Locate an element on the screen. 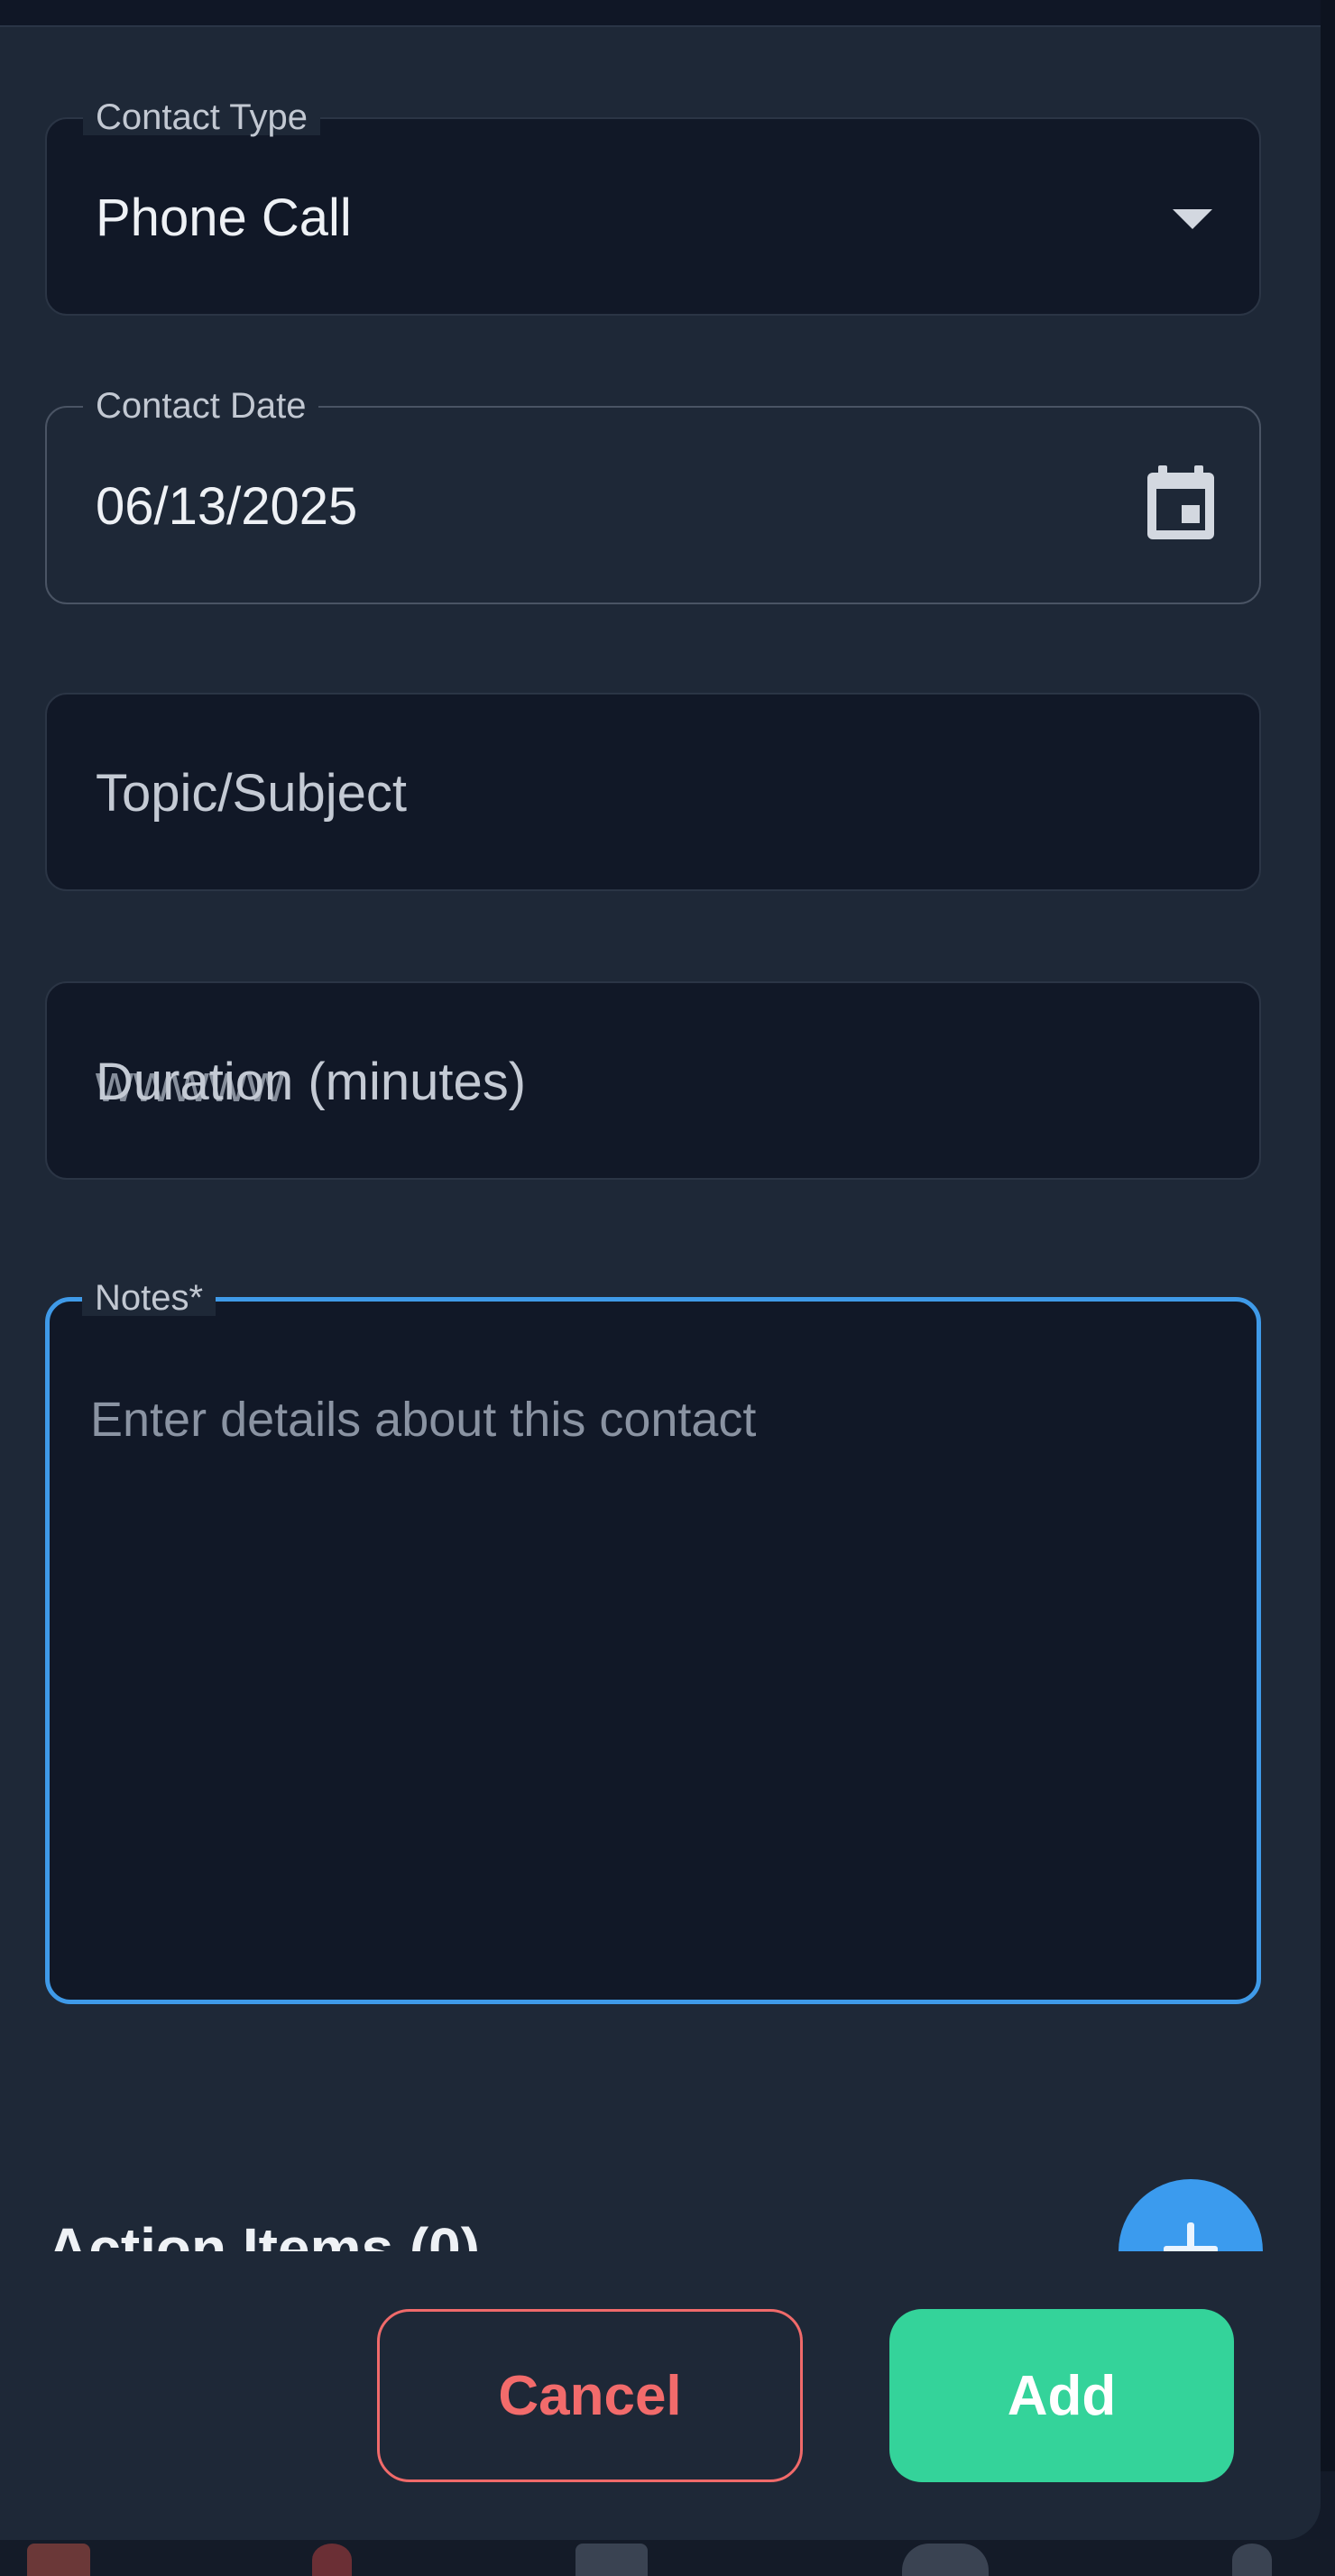  contact-type-label: Contact Type is located at coordinates (201, 117).